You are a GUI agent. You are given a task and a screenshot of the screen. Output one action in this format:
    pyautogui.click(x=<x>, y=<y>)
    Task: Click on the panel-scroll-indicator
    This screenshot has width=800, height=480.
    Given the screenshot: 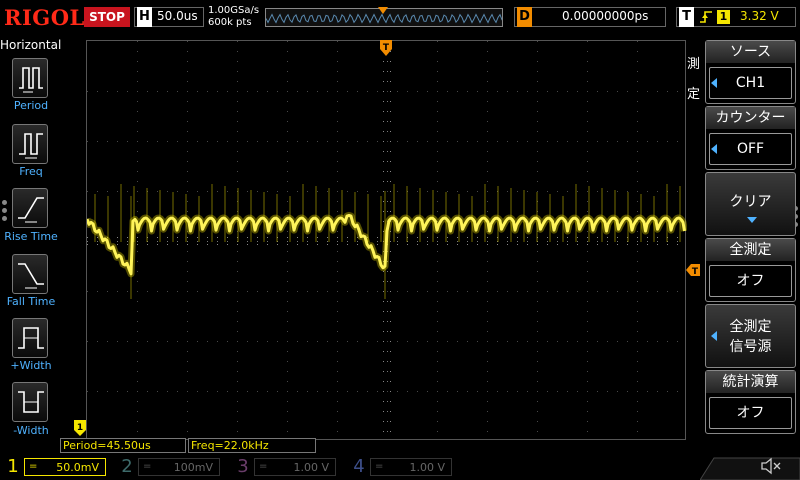 What is the action you would take?
    pyautogui.click(x=5, y=212)
    